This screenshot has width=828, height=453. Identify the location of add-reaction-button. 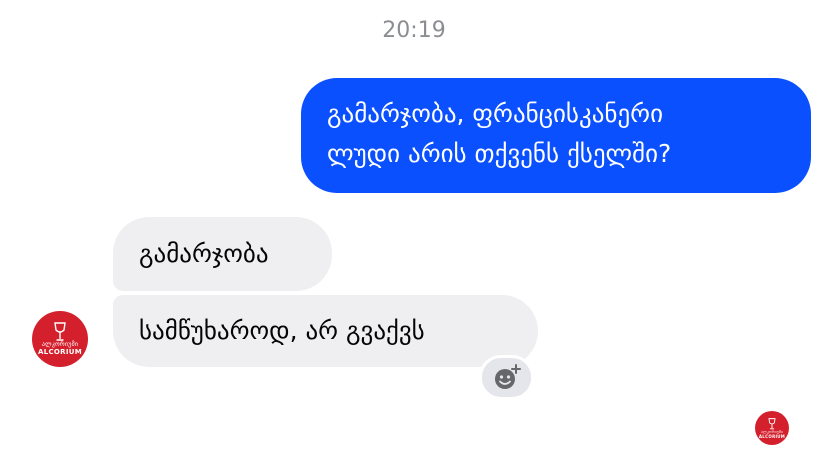
(506, 377).